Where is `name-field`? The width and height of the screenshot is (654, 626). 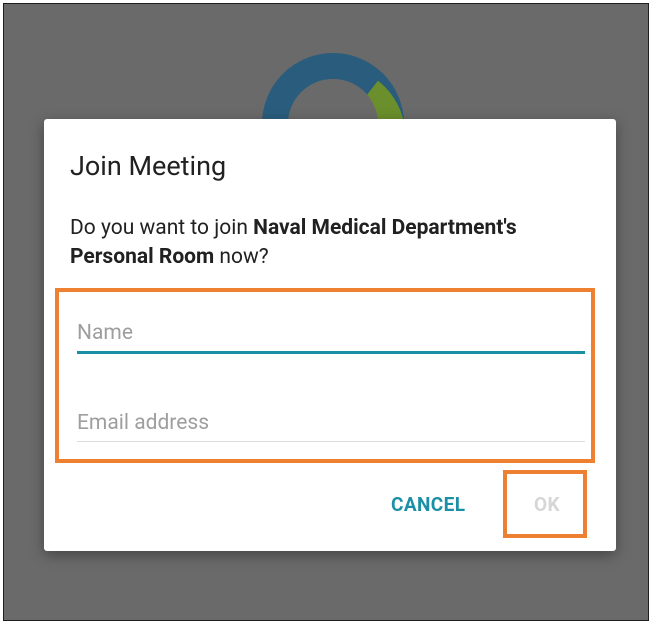
name-field is located at coordinates (331, 334).